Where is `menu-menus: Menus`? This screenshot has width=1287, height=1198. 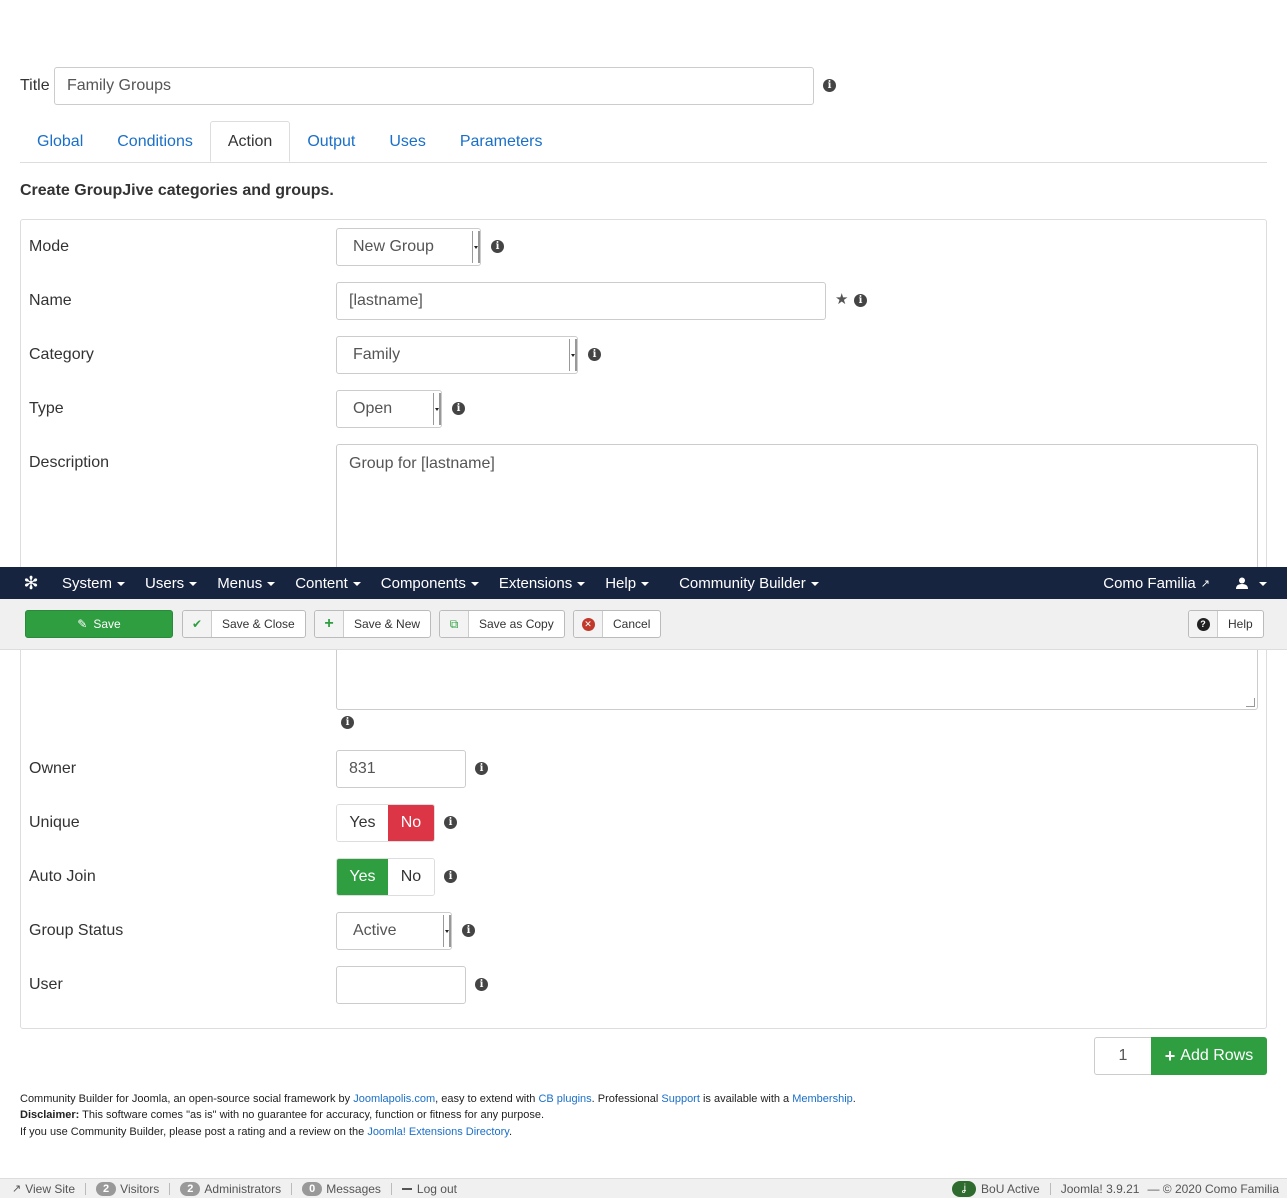 menu-menus: Menus is located at coordinates (246, 583).